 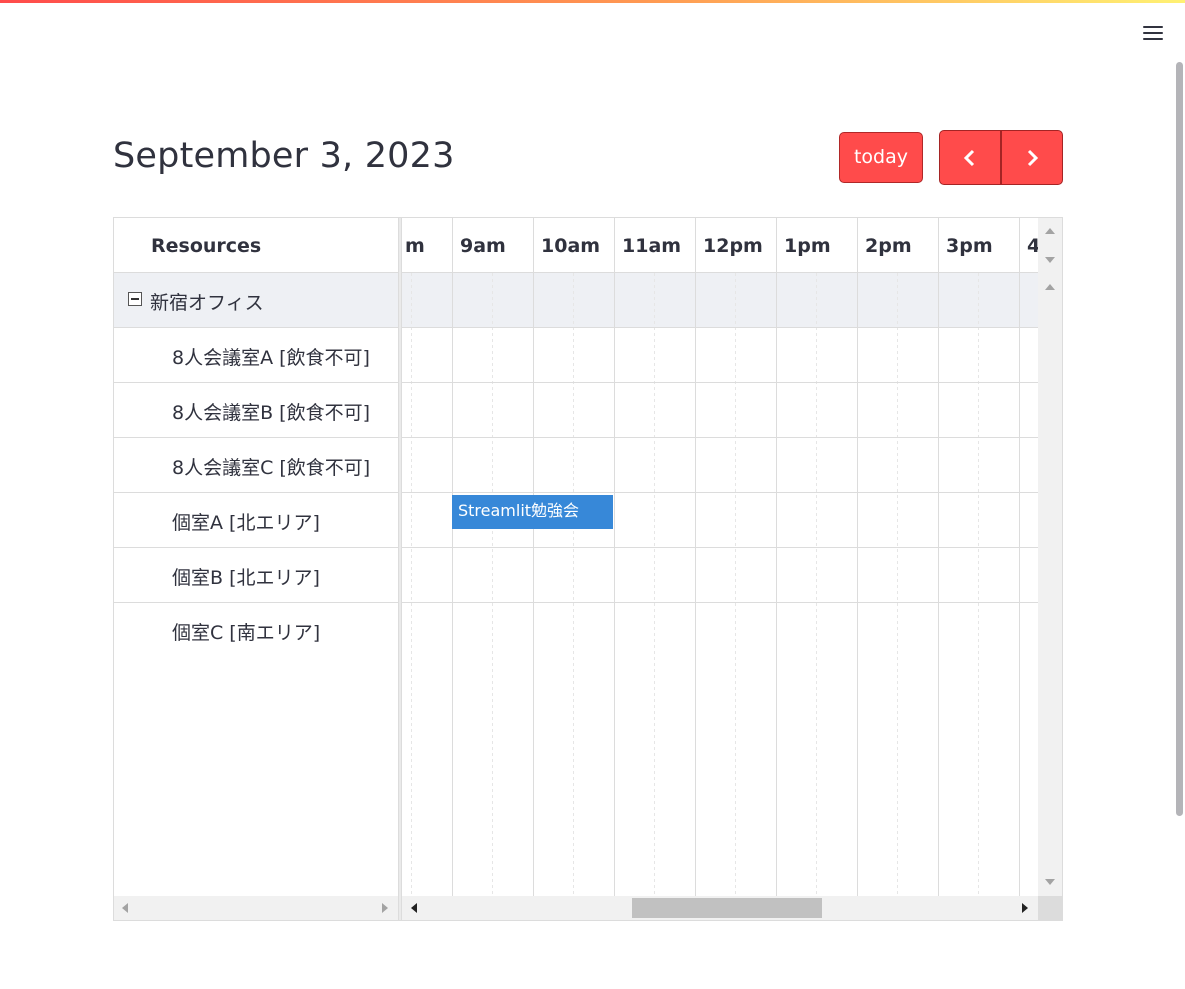 I want to click on event-block: Streamlit勉強会, so click(x=532, y=512).